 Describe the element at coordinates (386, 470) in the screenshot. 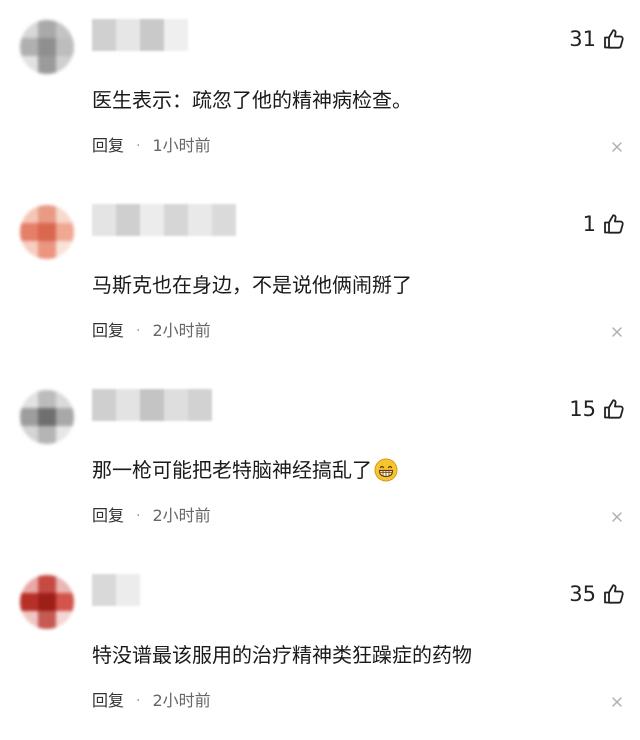

I see `grinning-emoji-icon` at that location.